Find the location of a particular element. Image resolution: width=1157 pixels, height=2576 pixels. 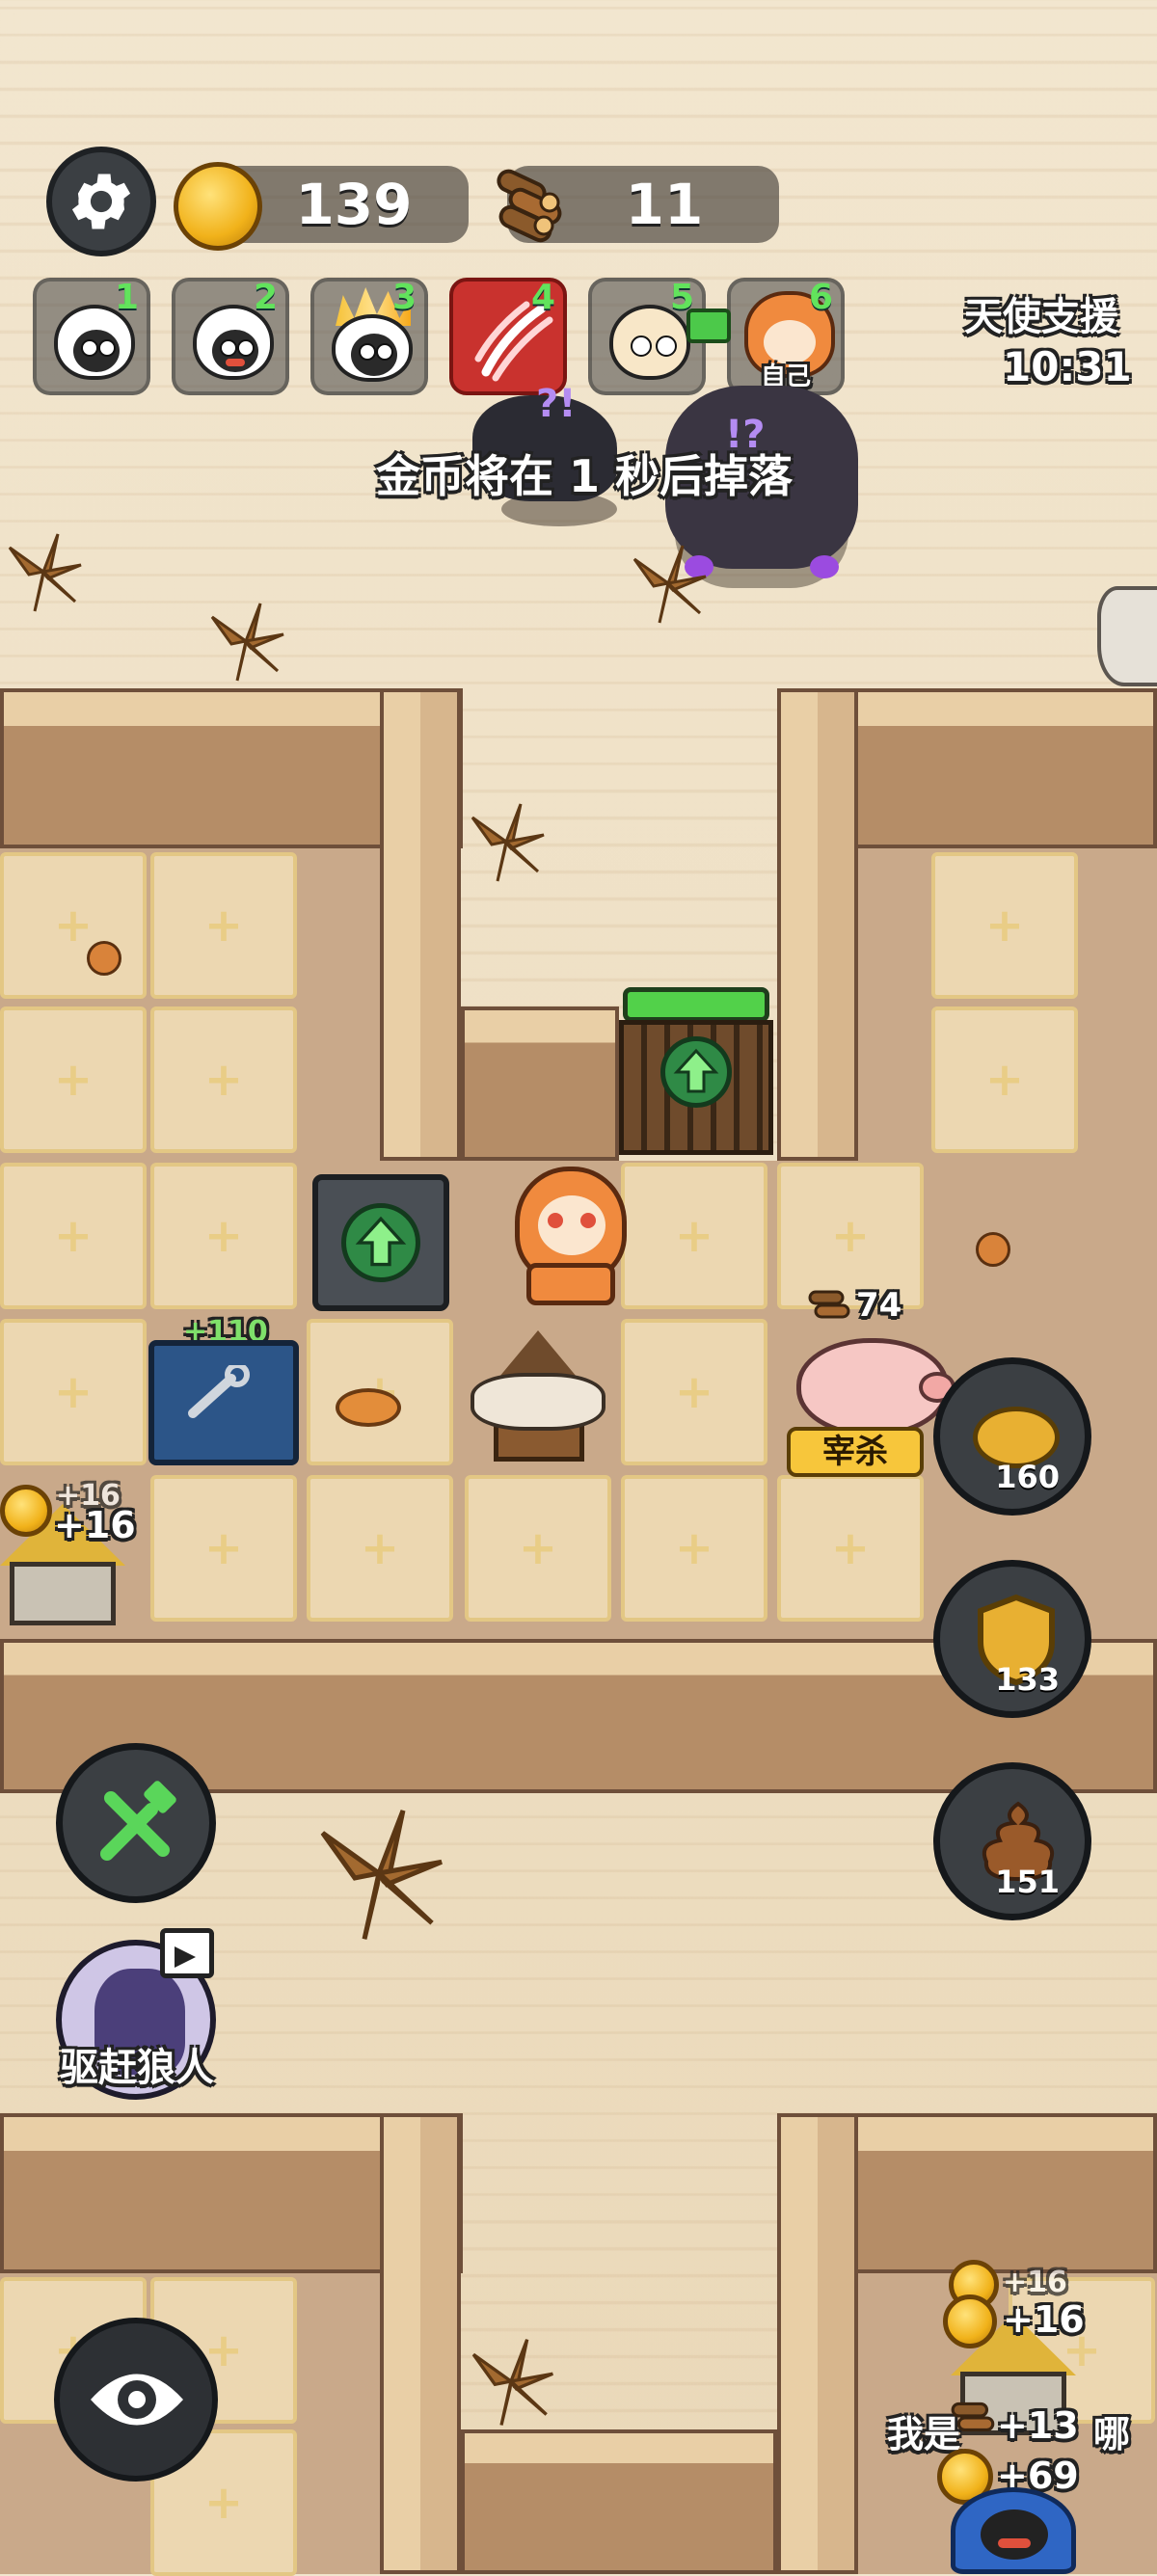

build-tools-button is located at coordinates (136, 1823).